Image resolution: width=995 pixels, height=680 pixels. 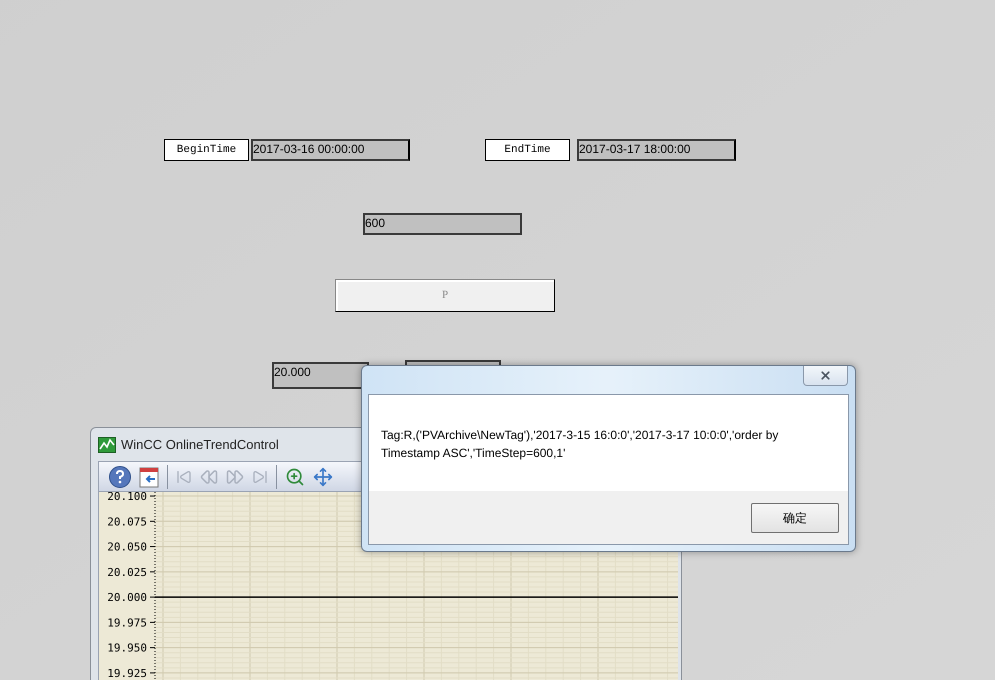 I want to click on help-button, so click(x=120, y=477).